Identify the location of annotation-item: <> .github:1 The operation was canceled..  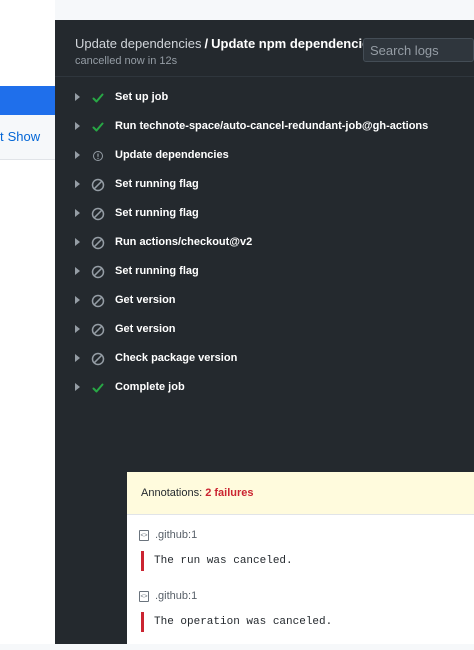
(300, 620).